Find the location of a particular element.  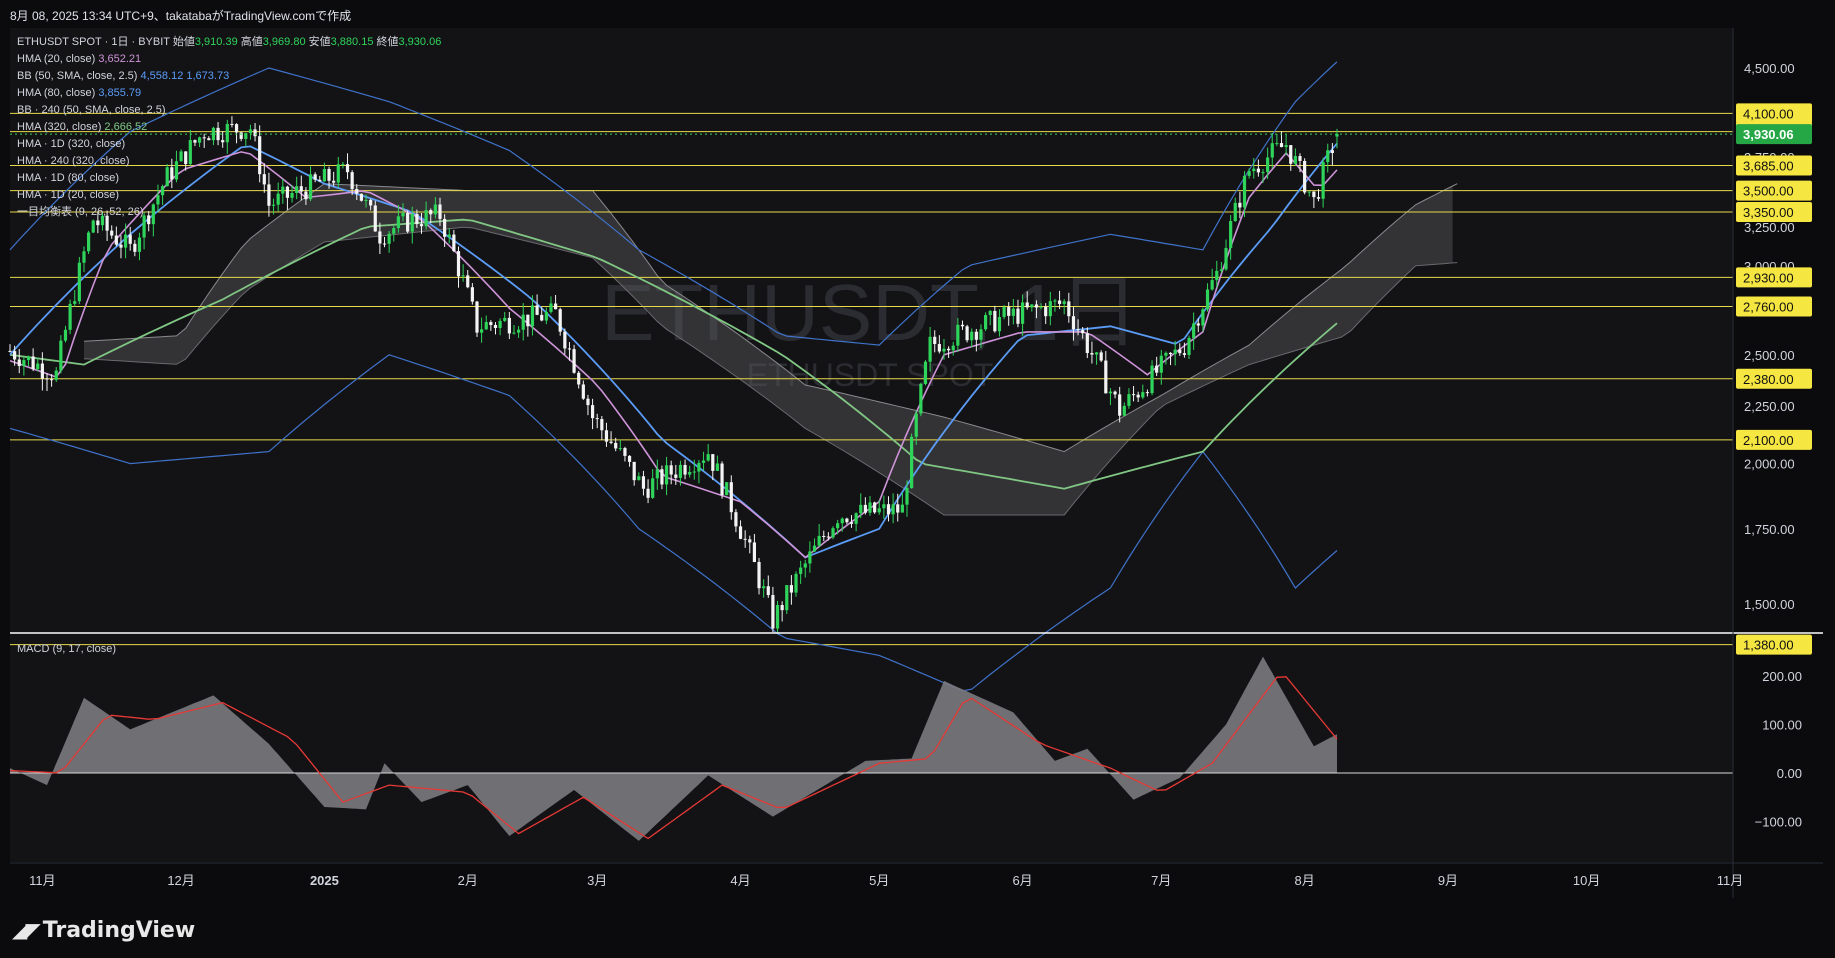

price-tick-label: 1,750.00 is located at coordinates (1769, 529).